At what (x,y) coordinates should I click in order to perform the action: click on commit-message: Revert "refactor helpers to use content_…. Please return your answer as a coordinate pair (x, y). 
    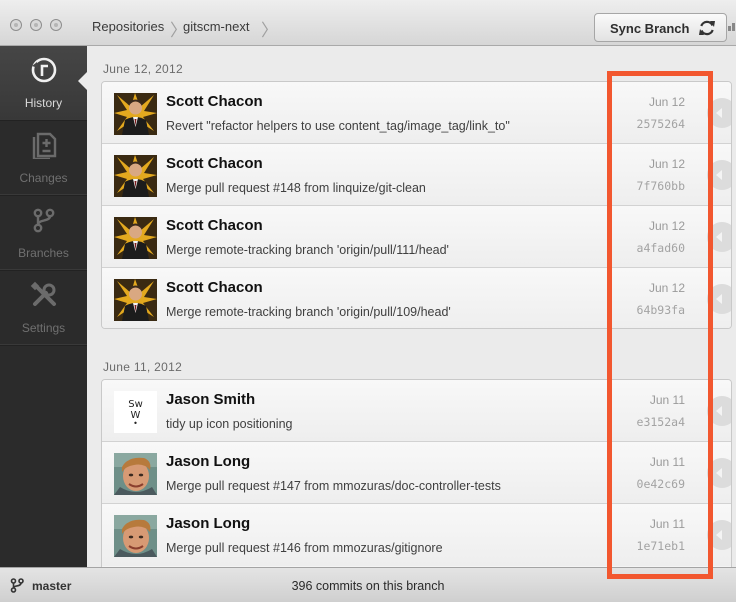
    Looking at the image, I should click on (338, 126).